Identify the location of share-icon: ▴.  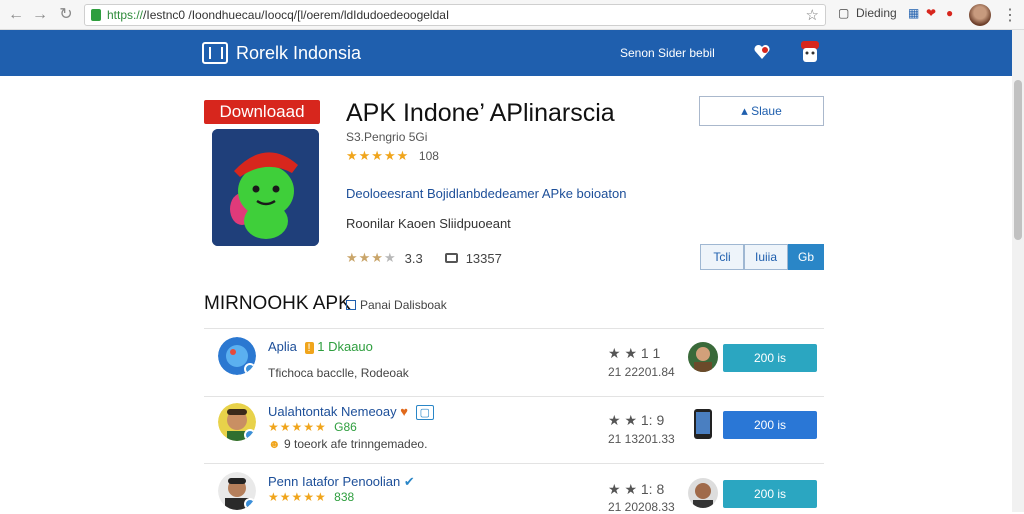
(744, 110).